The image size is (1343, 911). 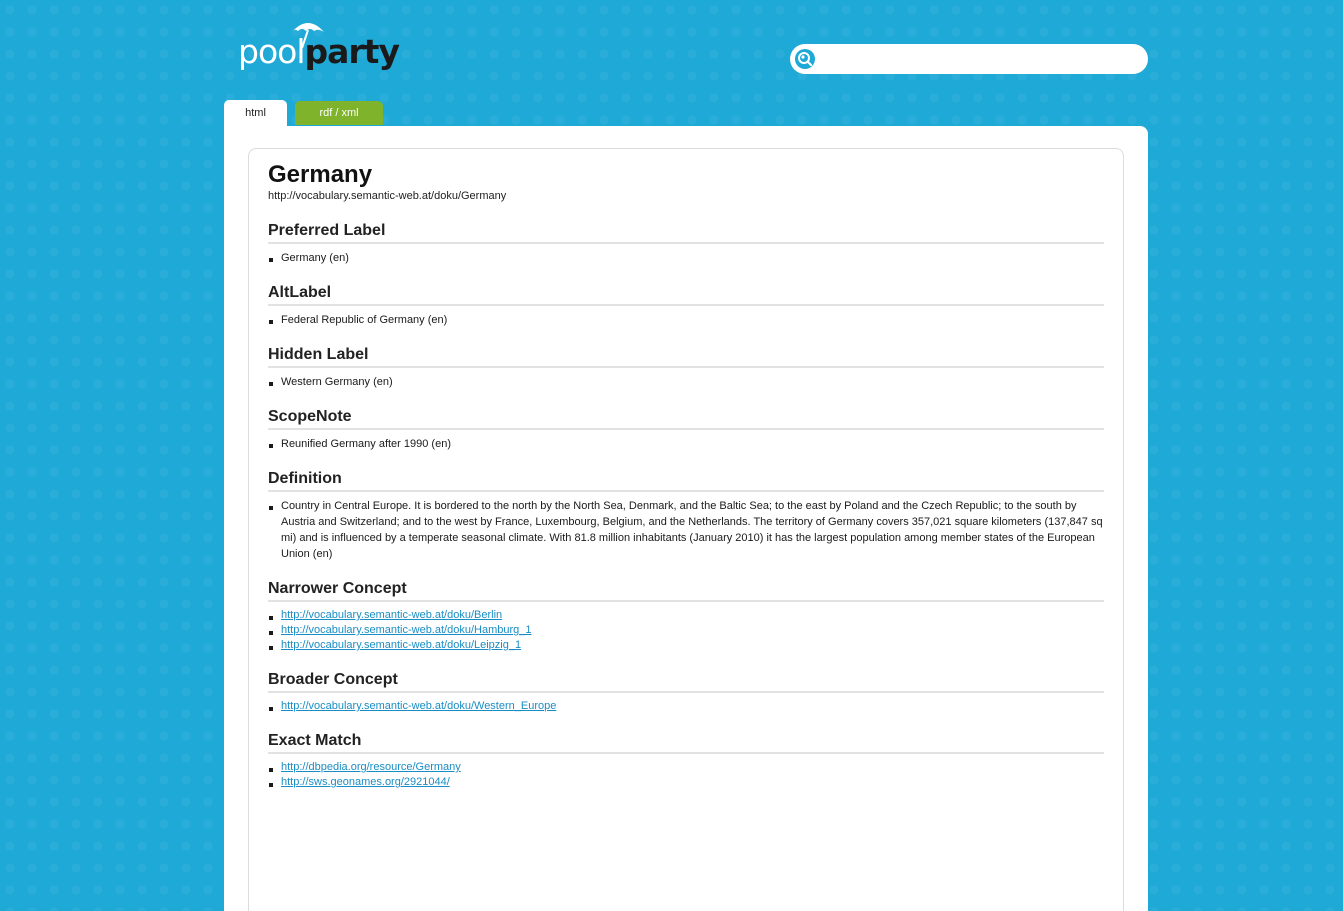 What do you see at coordinates (271, 51) in the screenshot?
I see `logo-text-pool: pool` at bounding box center [271, 51].